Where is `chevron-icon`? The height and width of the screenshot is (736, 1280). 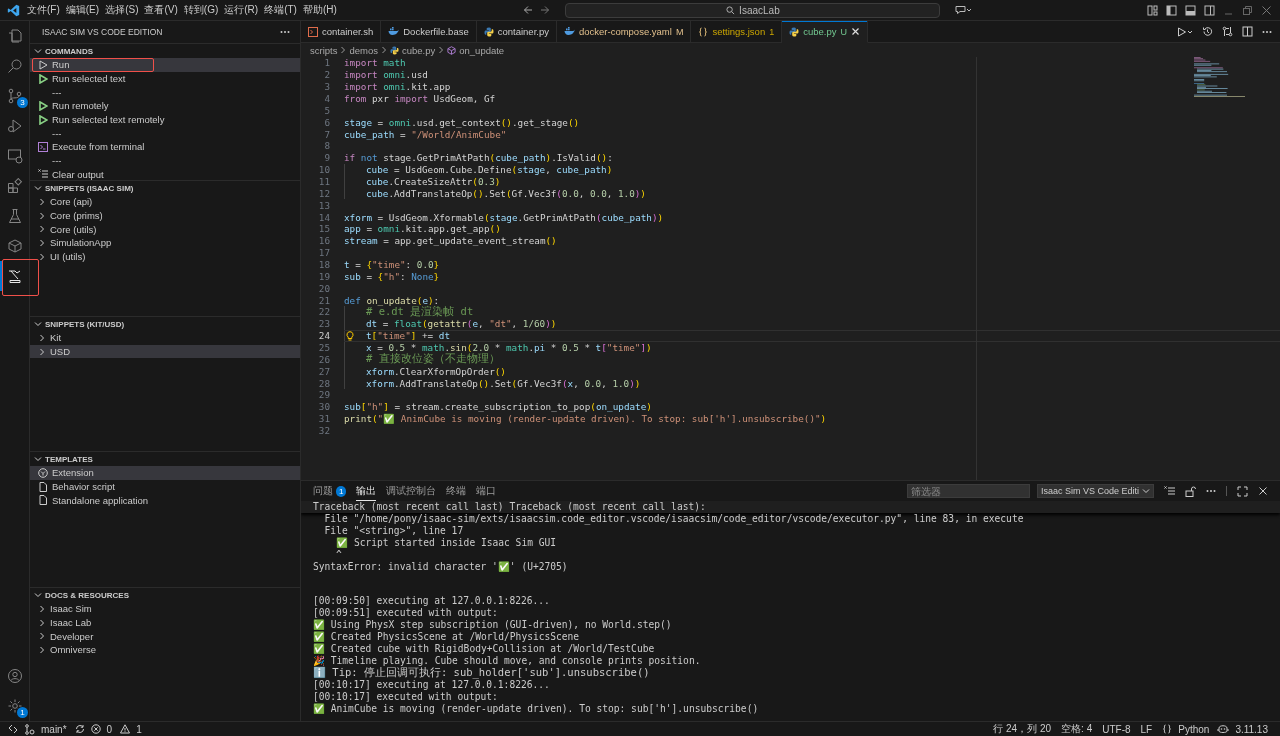 chevron-icon is located at coordinates (383, 50).